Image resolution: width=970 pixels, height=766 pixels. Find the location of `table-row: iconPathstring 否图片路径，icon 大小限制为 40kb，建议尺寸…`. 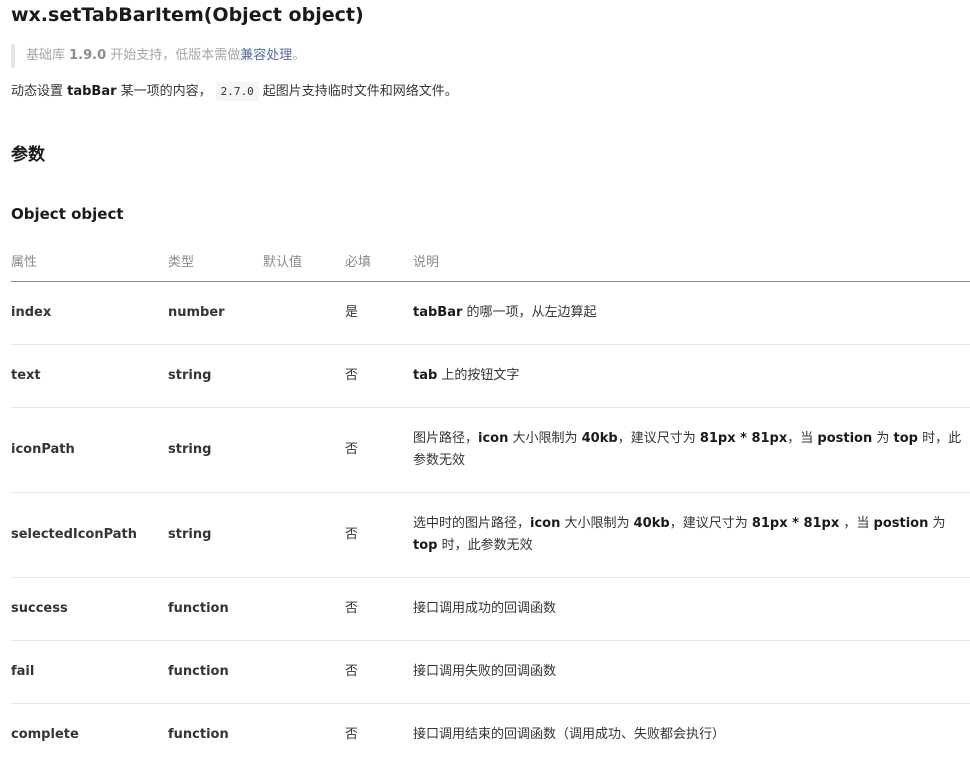

table-row: iconPathstring 否图片路径，icon 大小限制为 40kb，建议尺寸… is located at coordinates (490, 450).